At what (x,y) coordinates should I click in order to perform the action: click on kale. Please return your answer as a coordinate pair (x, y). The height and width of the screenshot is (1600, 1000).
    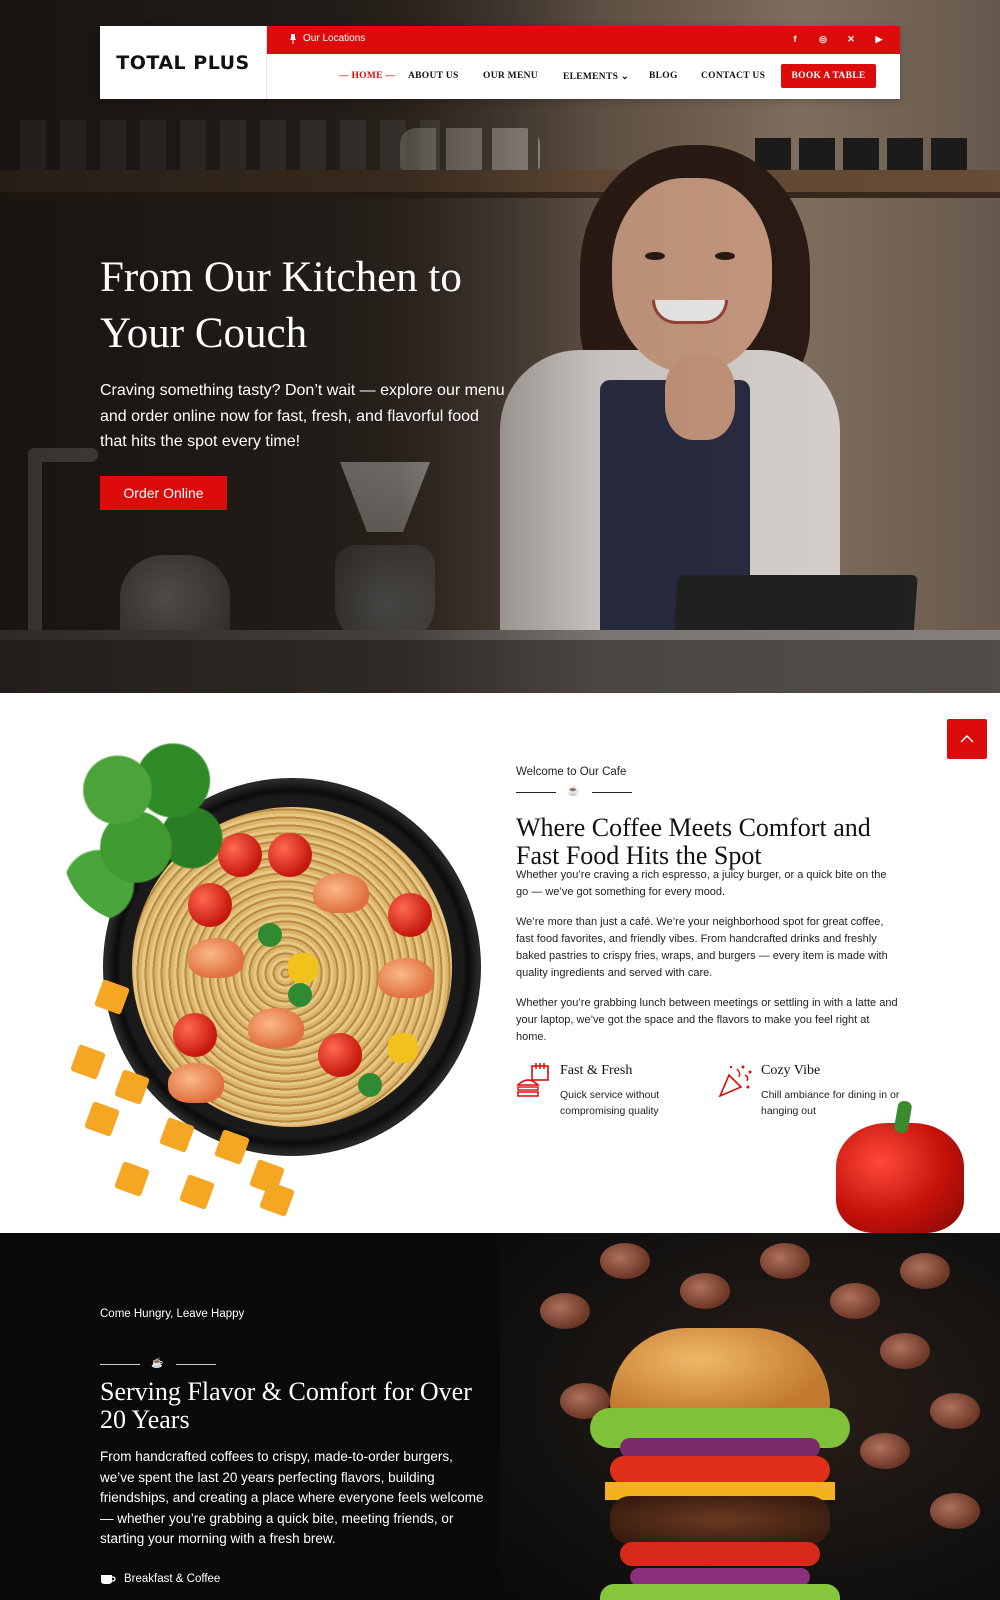
    Looking at the image, I should click on (154, 828).